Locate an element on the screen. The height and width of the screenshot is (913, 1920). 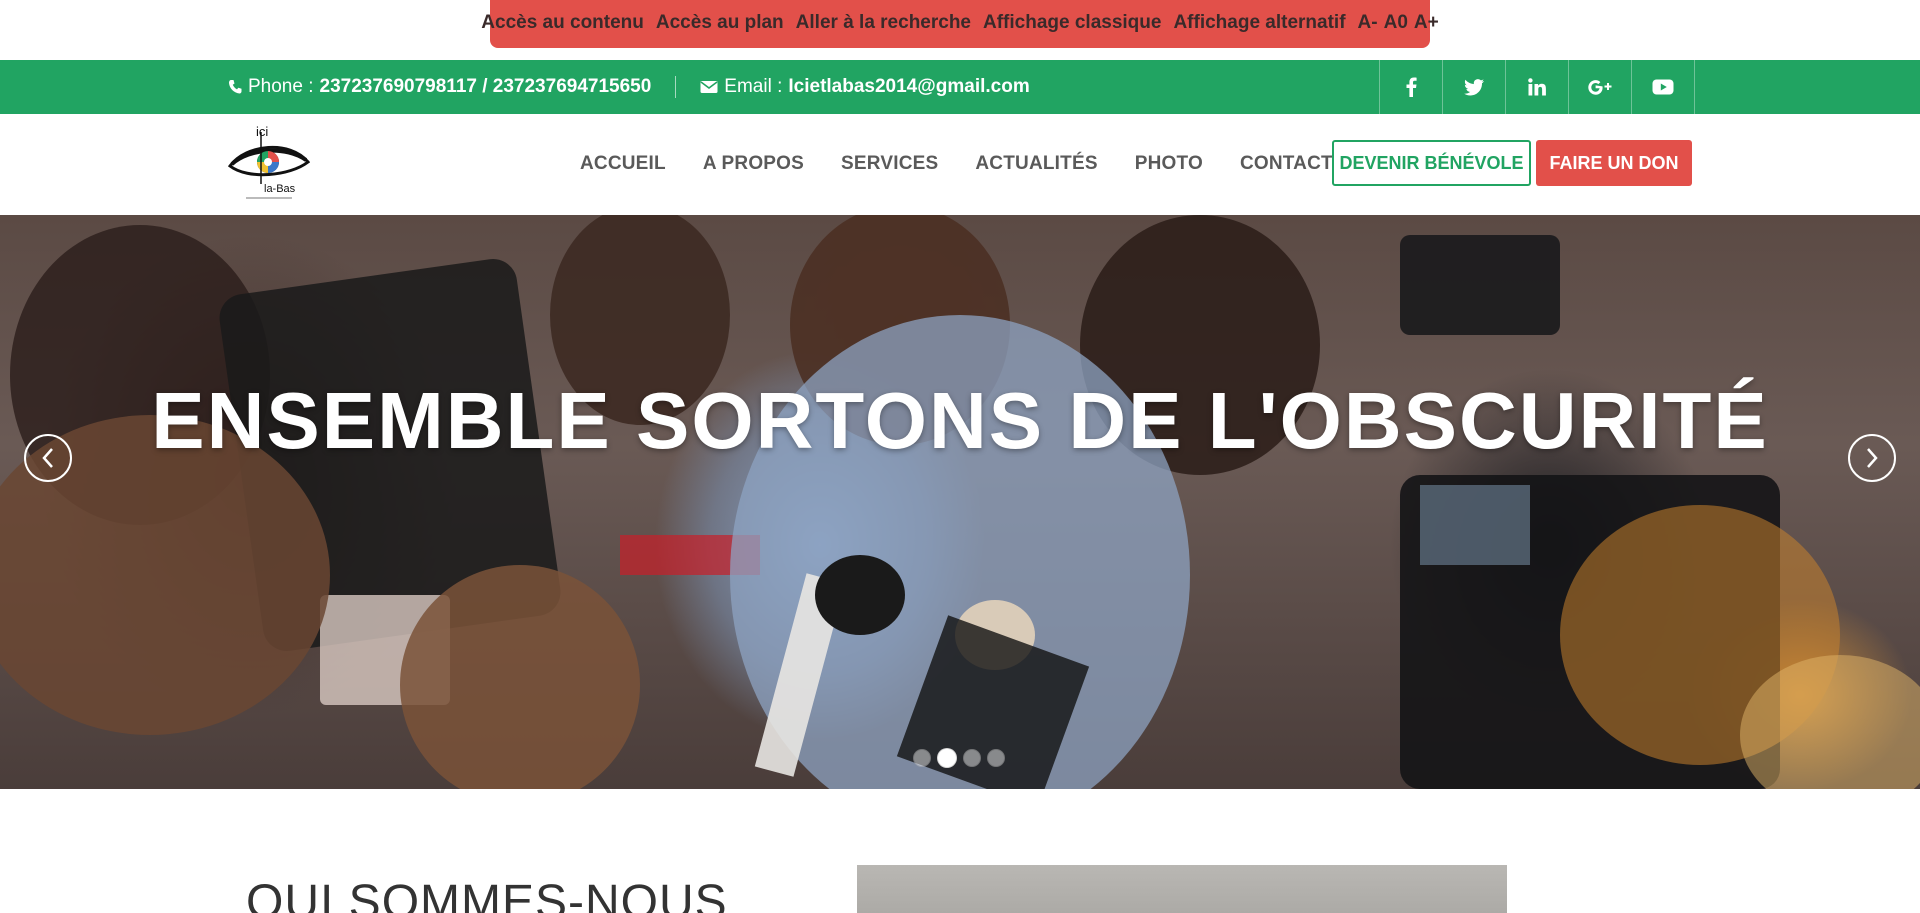
slider-prev-button is located at coordinates (48, 458).